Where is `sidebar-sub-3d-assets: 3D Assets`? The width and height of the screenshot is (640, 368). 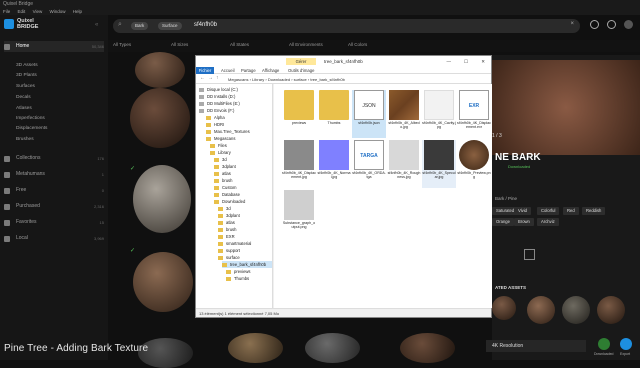
sidebar-sub-3d-assets: 3D Assets is located at coordinates (27, 65).